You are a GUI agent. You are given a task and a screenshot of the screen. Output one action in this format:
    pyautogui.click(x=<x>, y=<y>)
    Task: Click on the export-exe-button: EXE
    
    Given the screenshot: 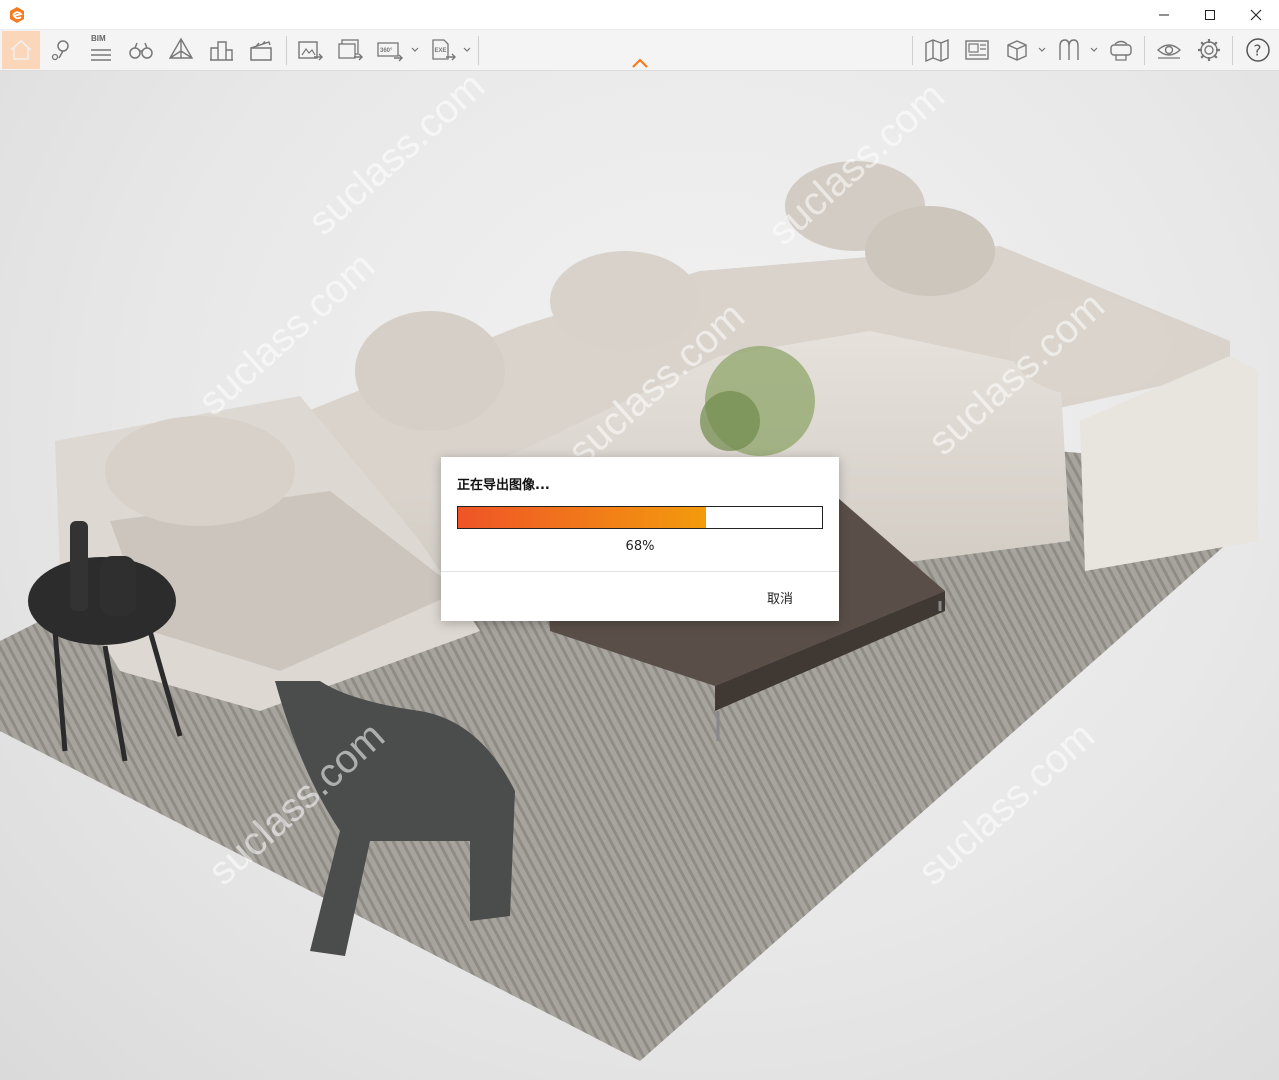 What is the action you would take?
    pyautogui.click(x=443, y=50)
    